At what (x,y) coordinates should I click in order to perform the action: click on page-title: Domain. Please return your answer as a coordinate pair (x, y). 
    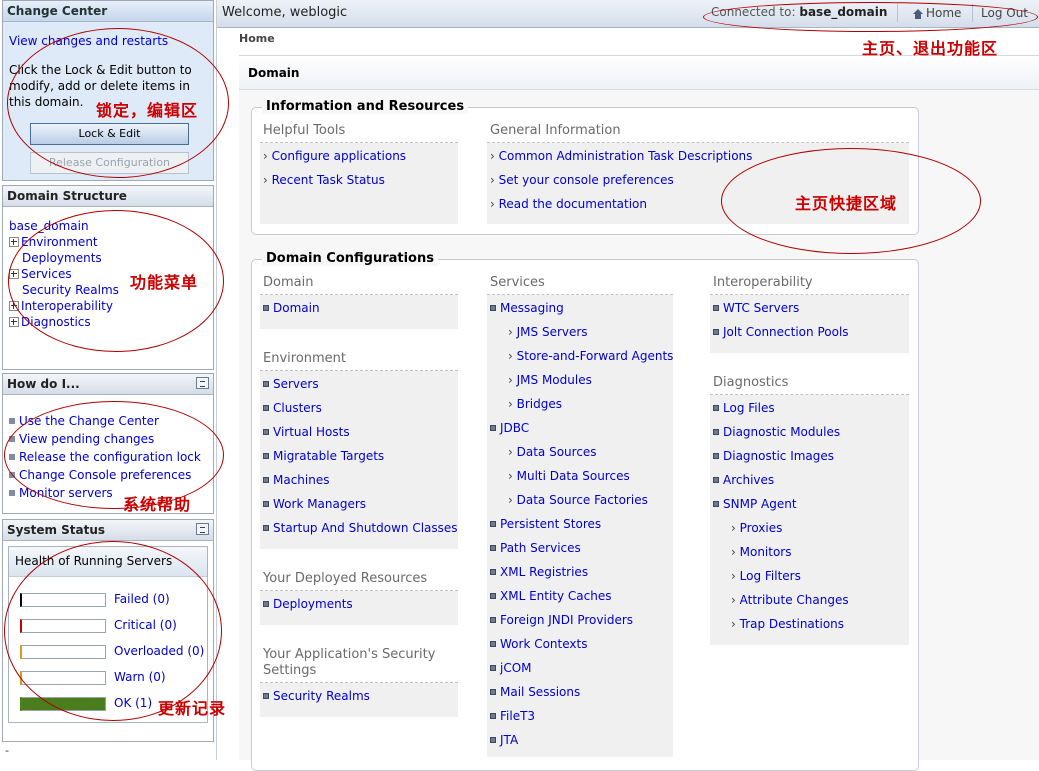
    Looking at the image, I should click on (274, 73).